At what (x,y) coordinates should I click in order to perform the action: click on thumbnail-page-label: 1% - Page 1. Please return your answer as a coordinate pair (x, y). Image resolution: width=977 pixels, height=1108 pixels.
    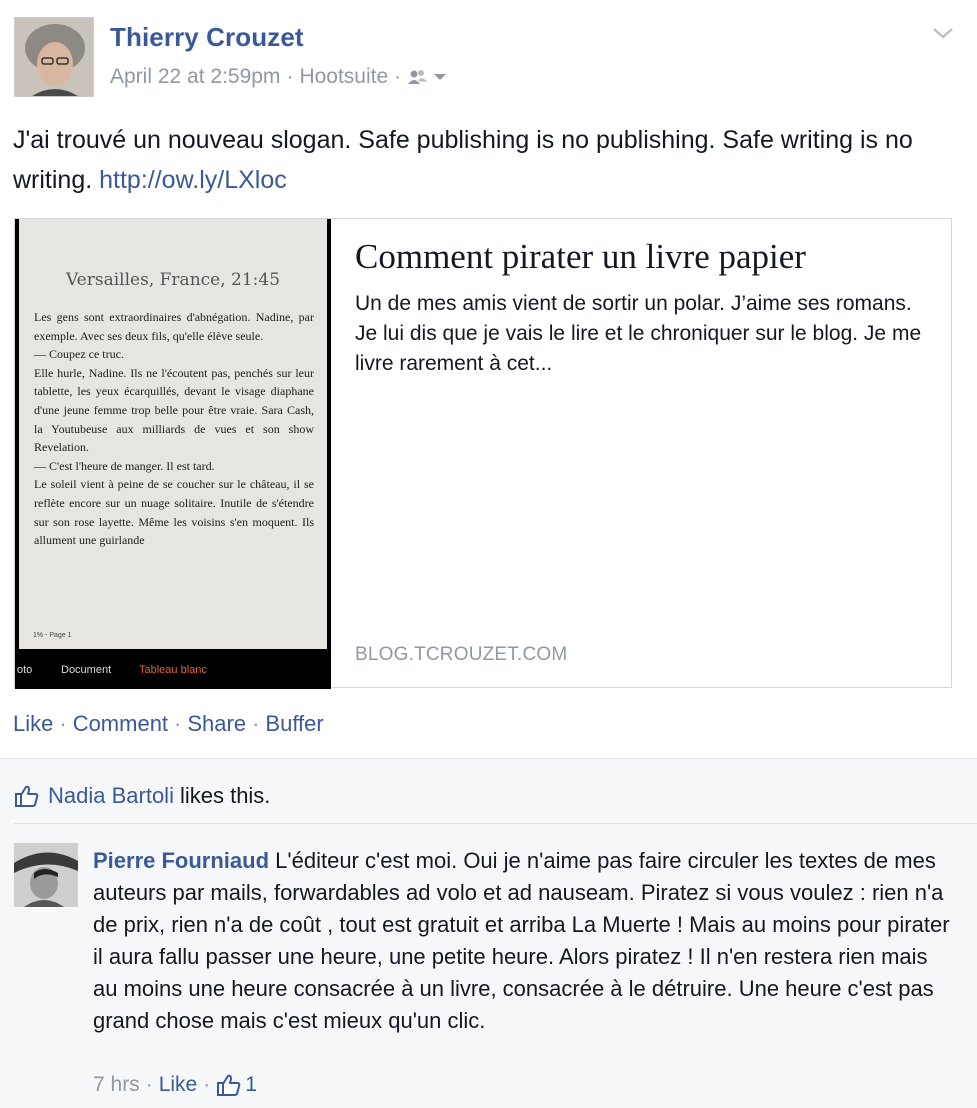
    Looking at the image, I should click on (52, 635).